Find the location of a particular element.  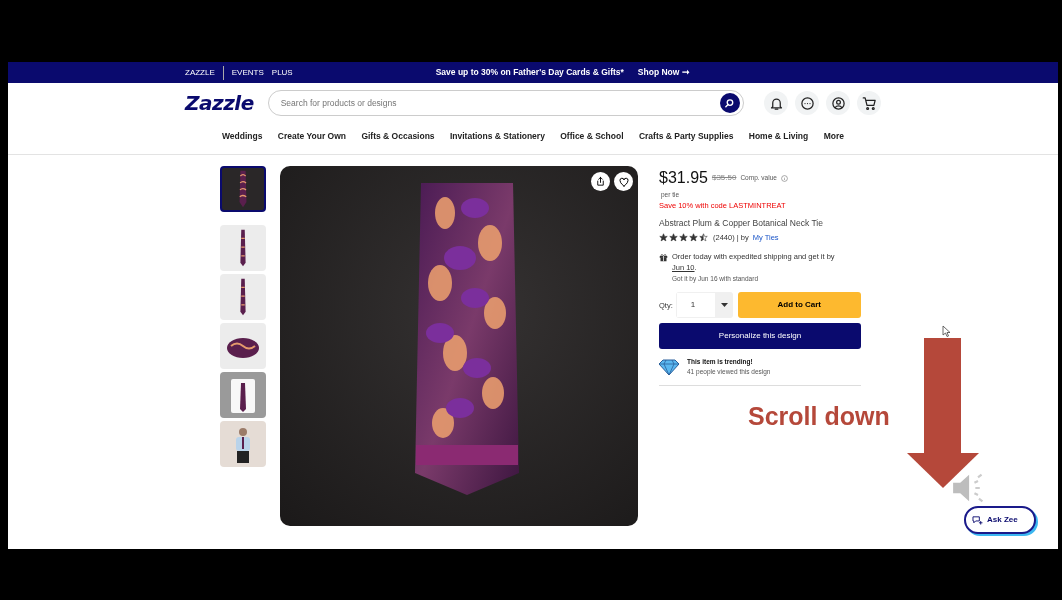

promo-text: Save up to 30% on Father's Day Cards & Gifts* is located at coordinates (529, 72).